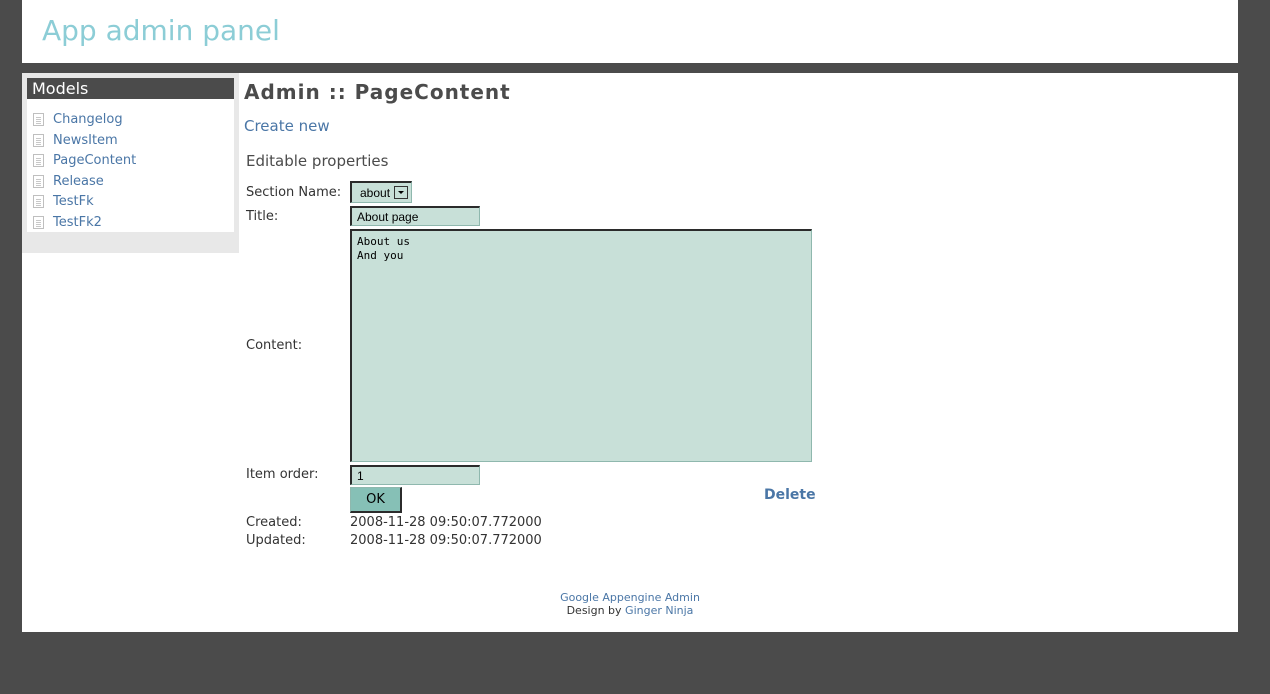  Describe the element at coordinates (375, 192) in the screenshot. I see `section-name-value: about` at that location.